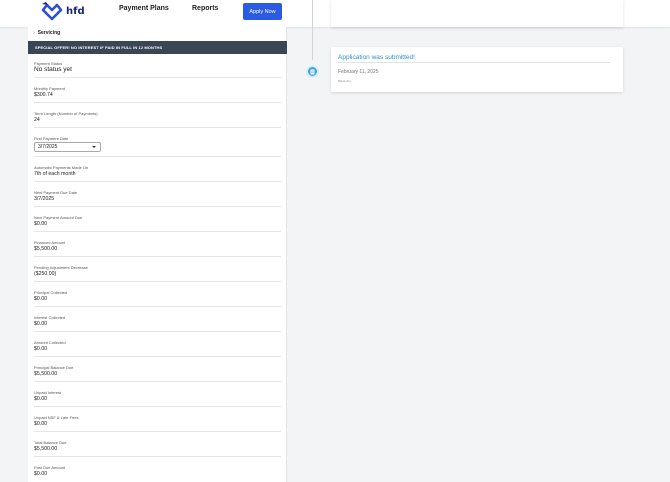 The height and width of the screenshot is (482, 670). What do you see at coordinates (50, 342) in the screenshot?
I see `field-label: Amount Collected` at bounding box center [50, 342].